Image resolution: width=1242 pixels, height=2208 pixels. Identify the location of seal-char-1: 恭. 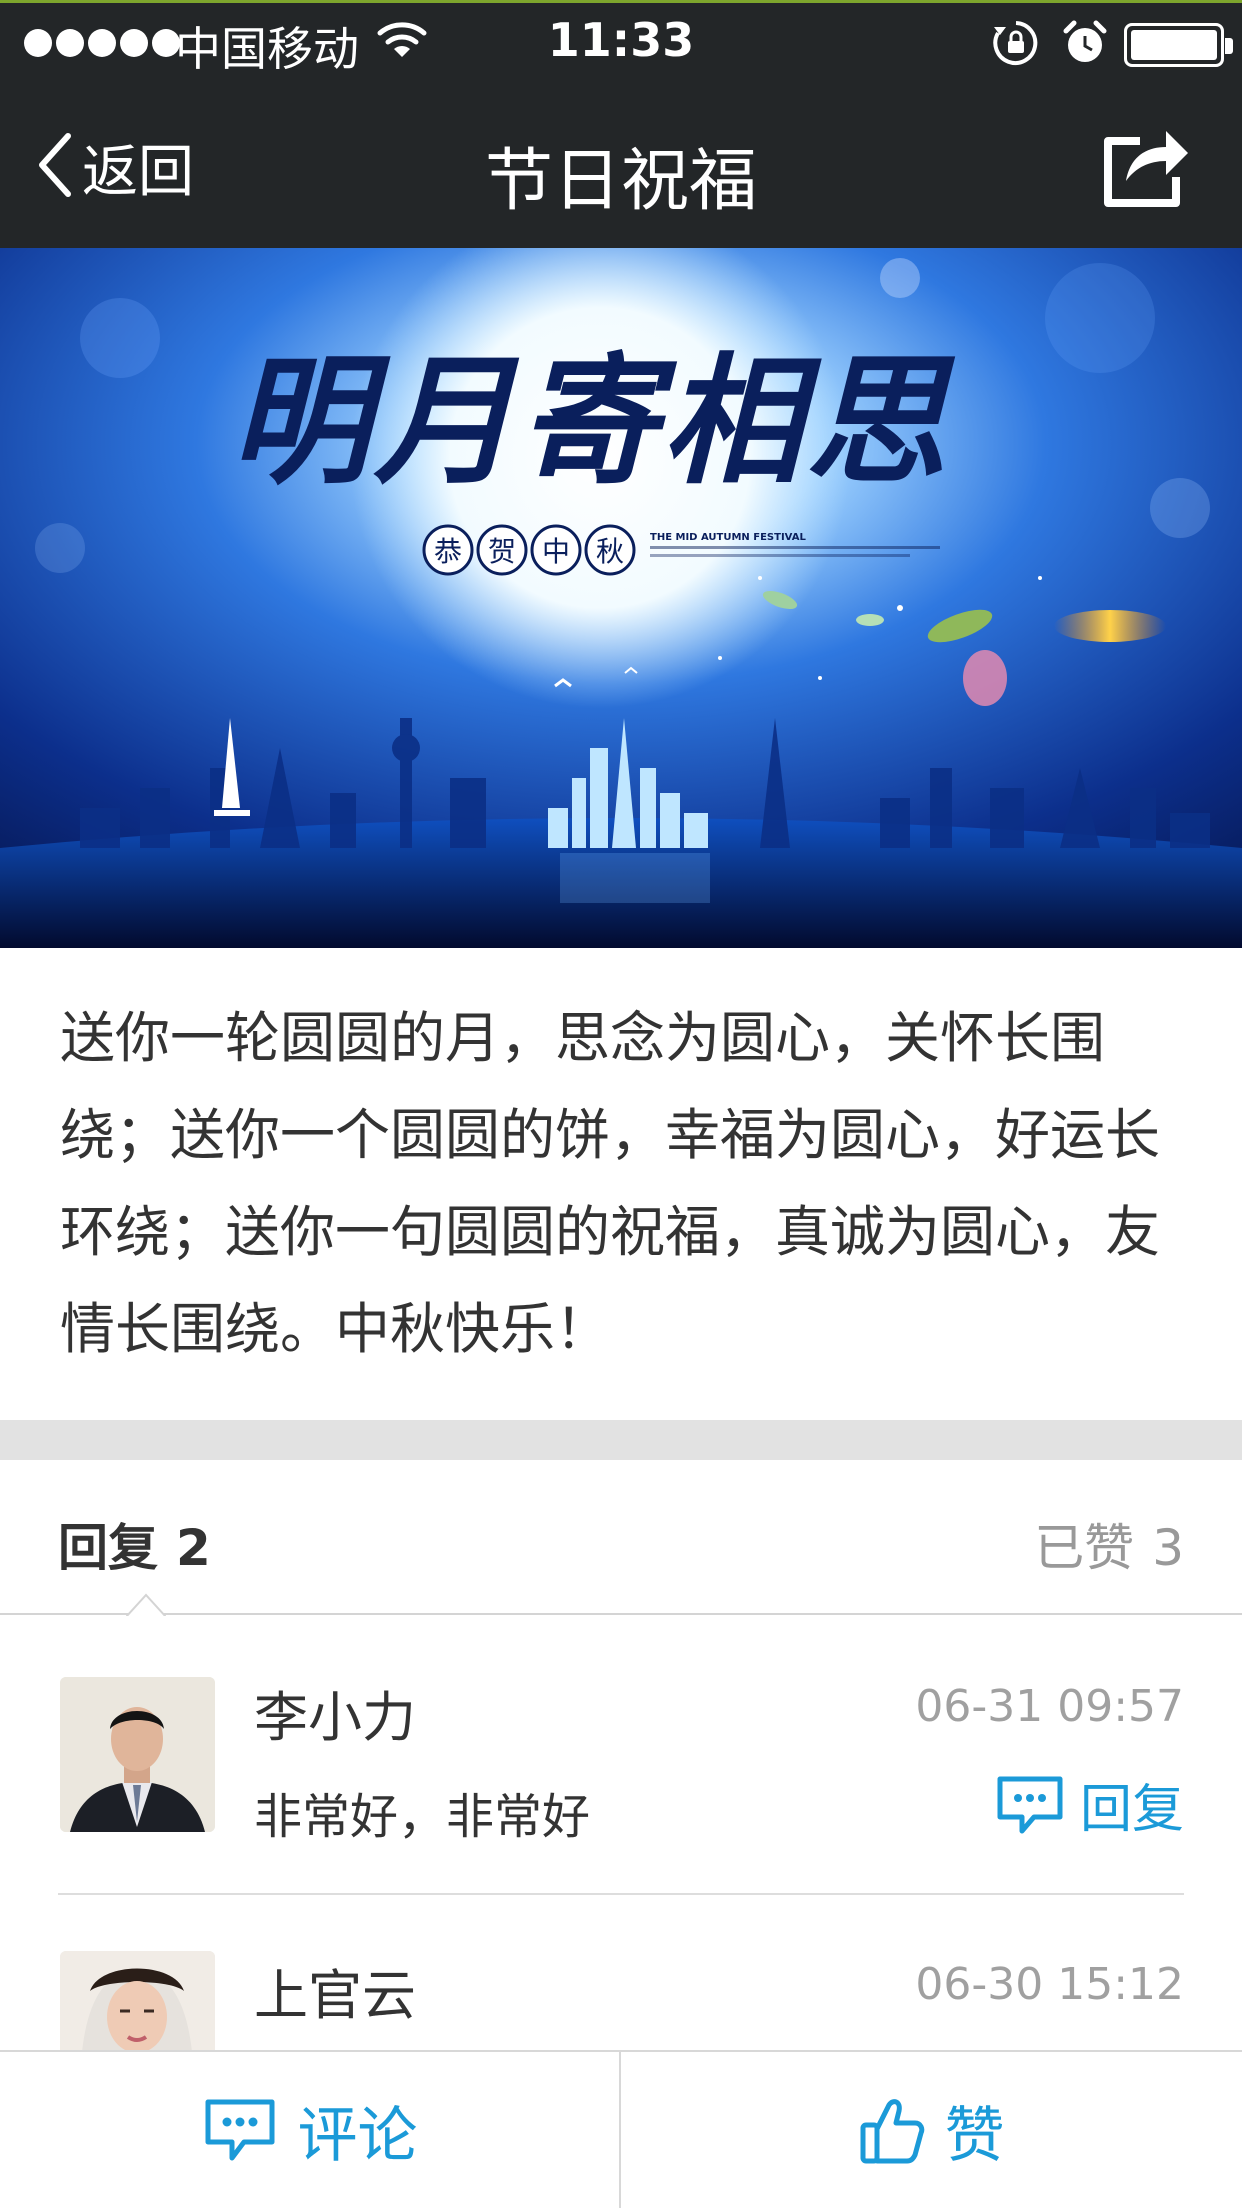
(448, 551).